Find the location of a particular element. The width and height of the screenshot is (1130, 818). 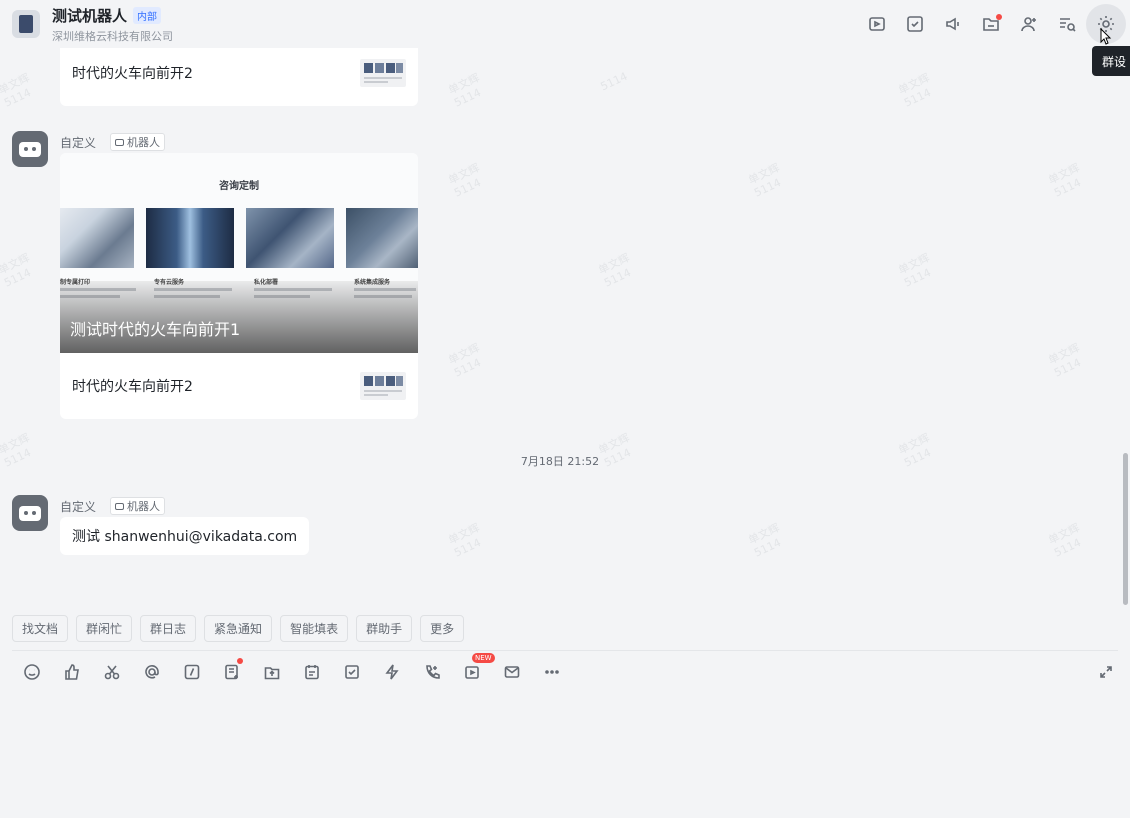

folder-icon is located at coordinates (991, 24).